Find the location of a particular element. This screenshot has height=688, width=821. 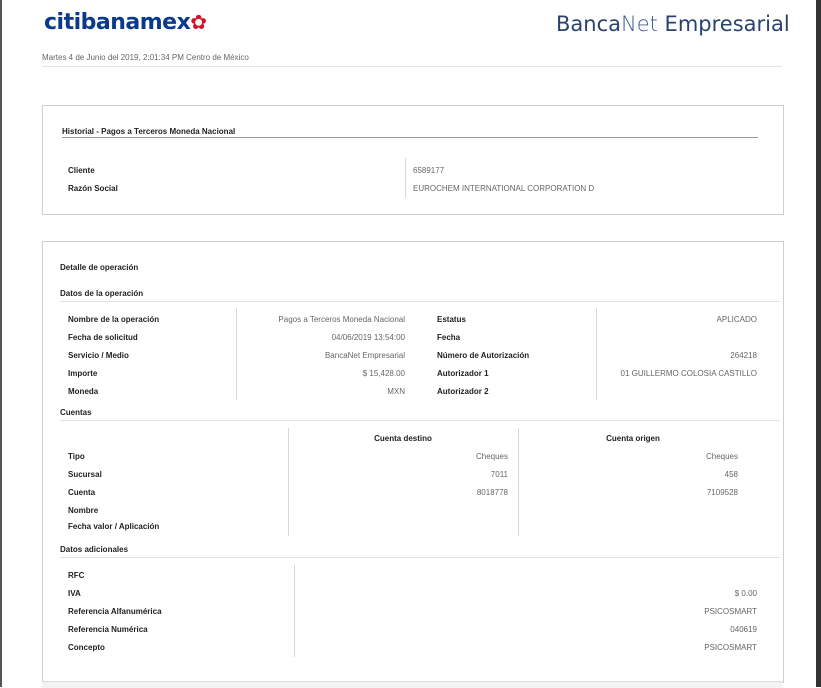

logo-text: citibanamex is located at coordinates (117, 22).